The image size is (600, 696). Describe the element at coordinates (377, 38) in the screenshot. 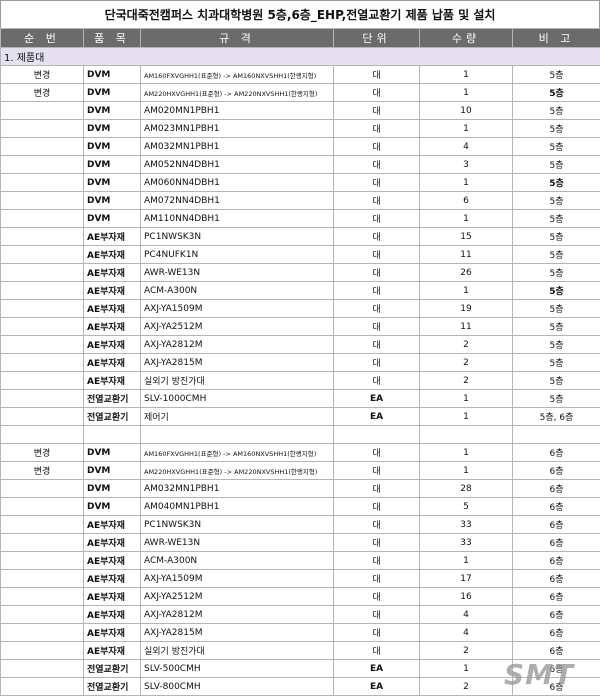

I see `header-unit: 단위` at that location.